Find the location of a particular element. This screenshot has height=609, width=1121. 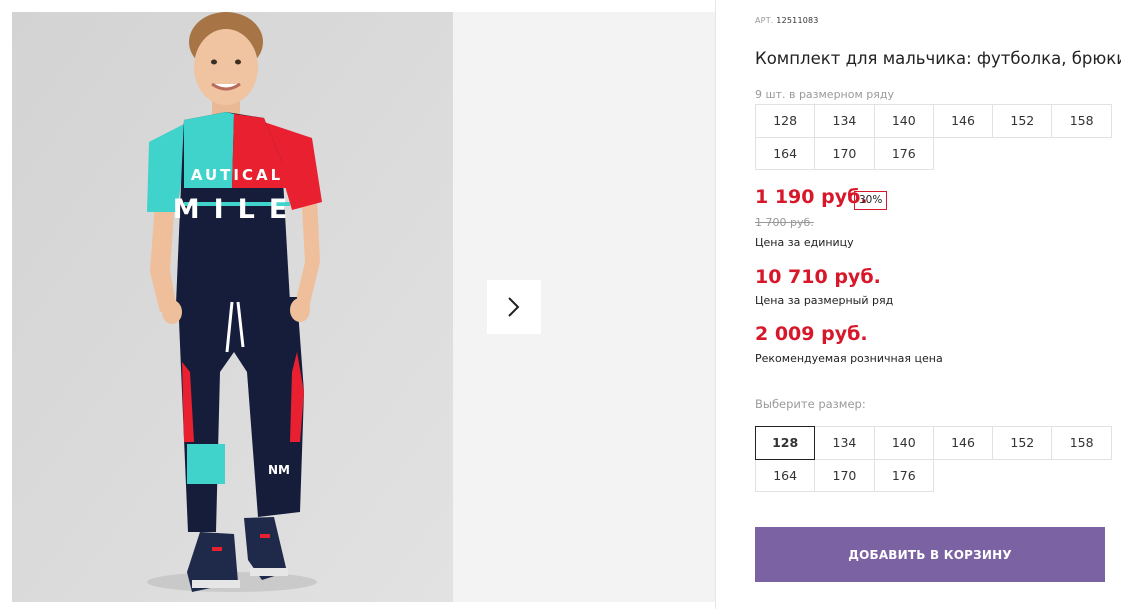

size-option: 158 is located at coordinates (1081, 443).